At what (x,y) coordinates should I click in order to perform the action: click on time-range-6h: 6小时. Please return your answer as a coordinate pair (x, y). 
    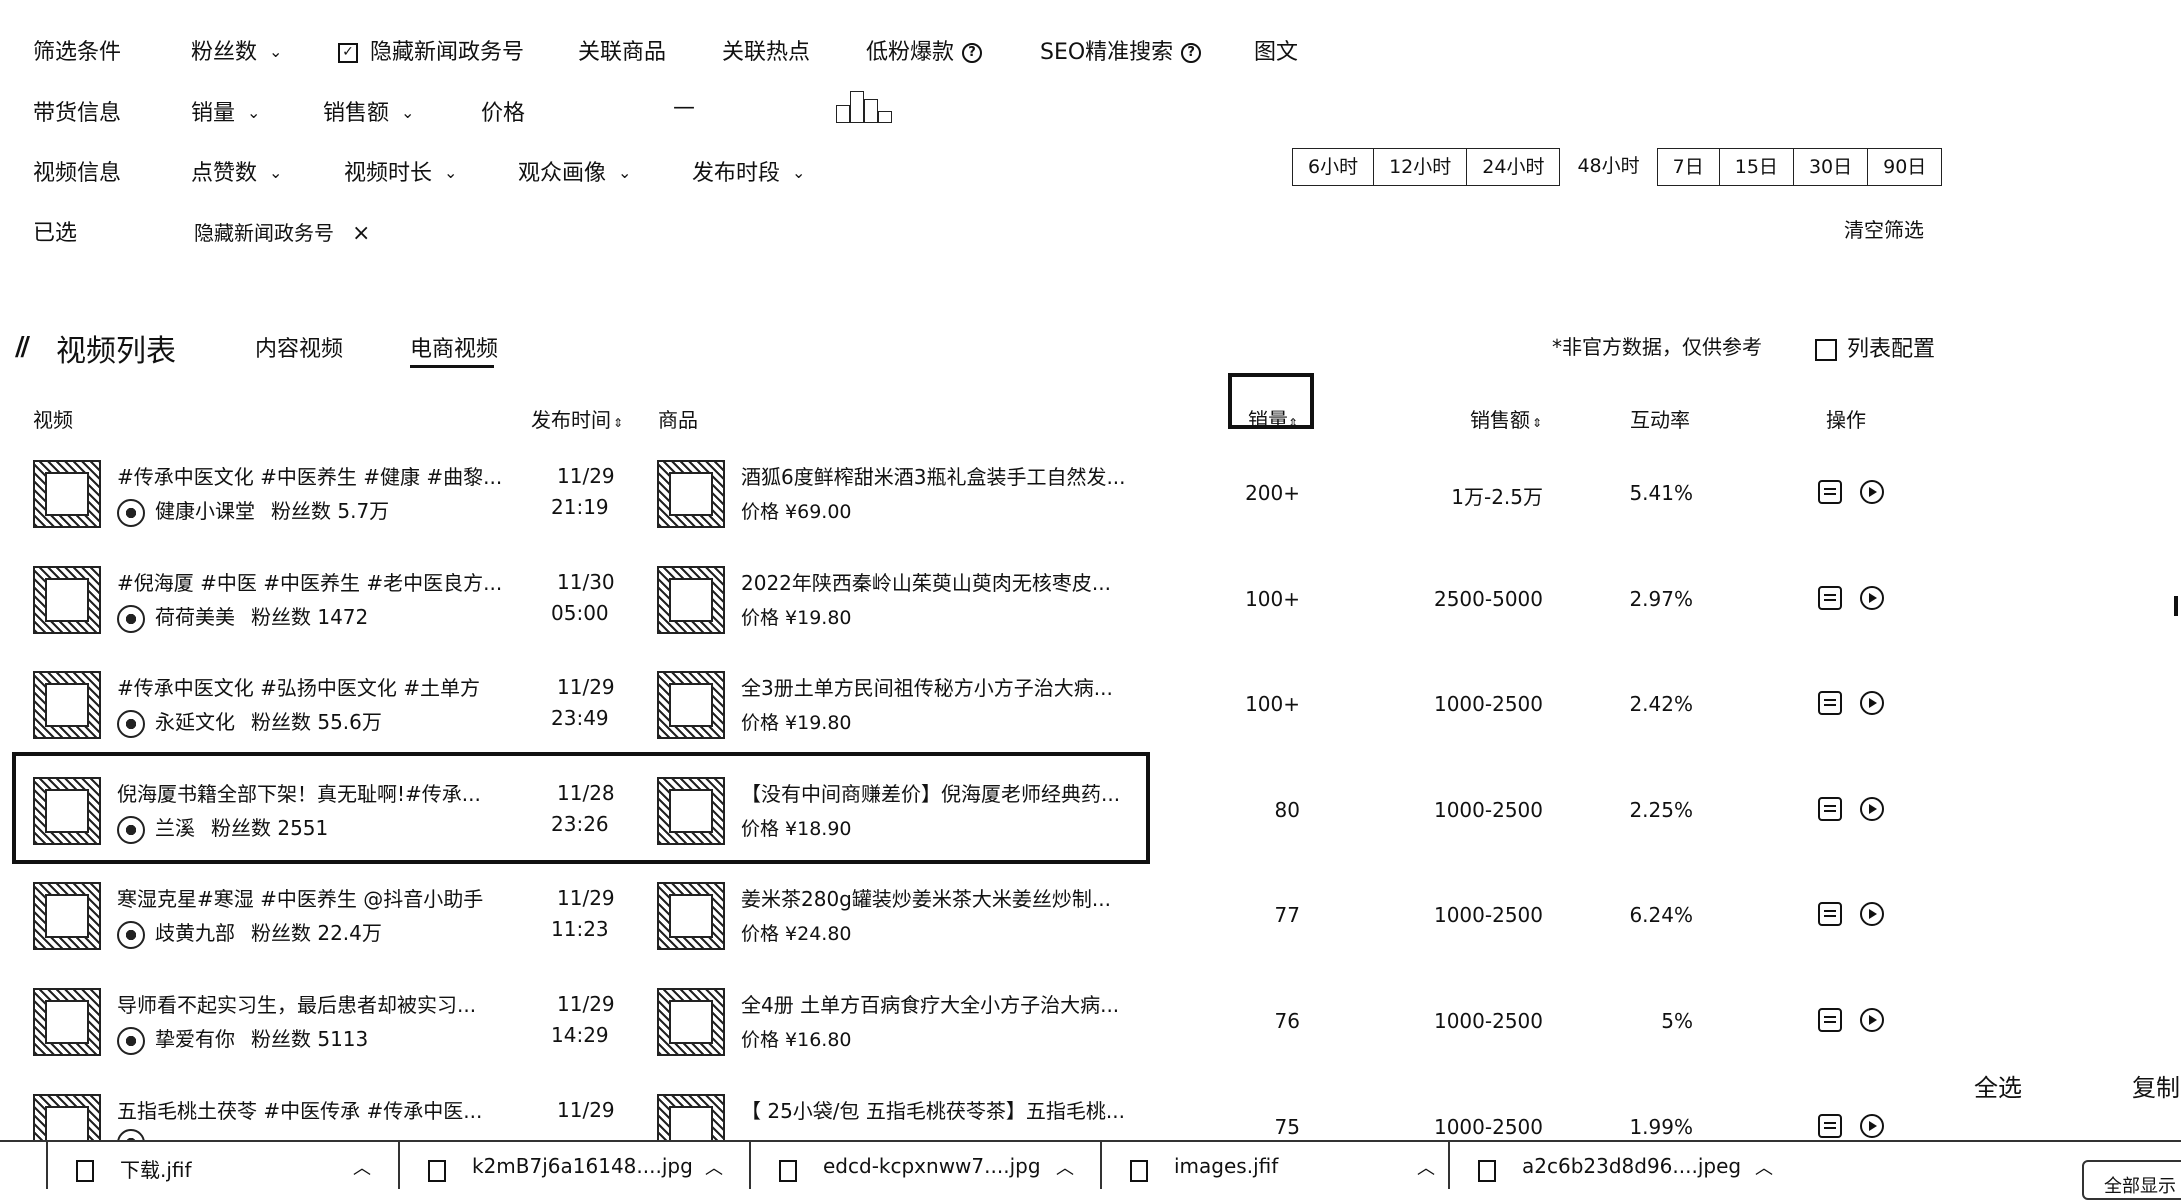
    Looking at the image, I should click on (1333, 167).